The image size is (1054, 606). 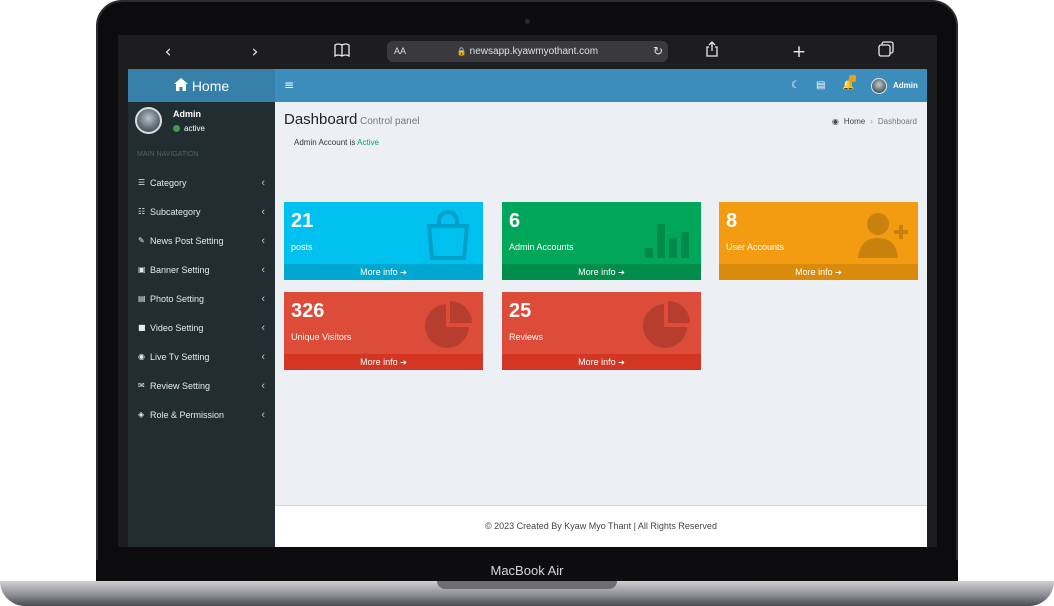 I want to click on bookmarks-icon, so click(x=342, y=52).